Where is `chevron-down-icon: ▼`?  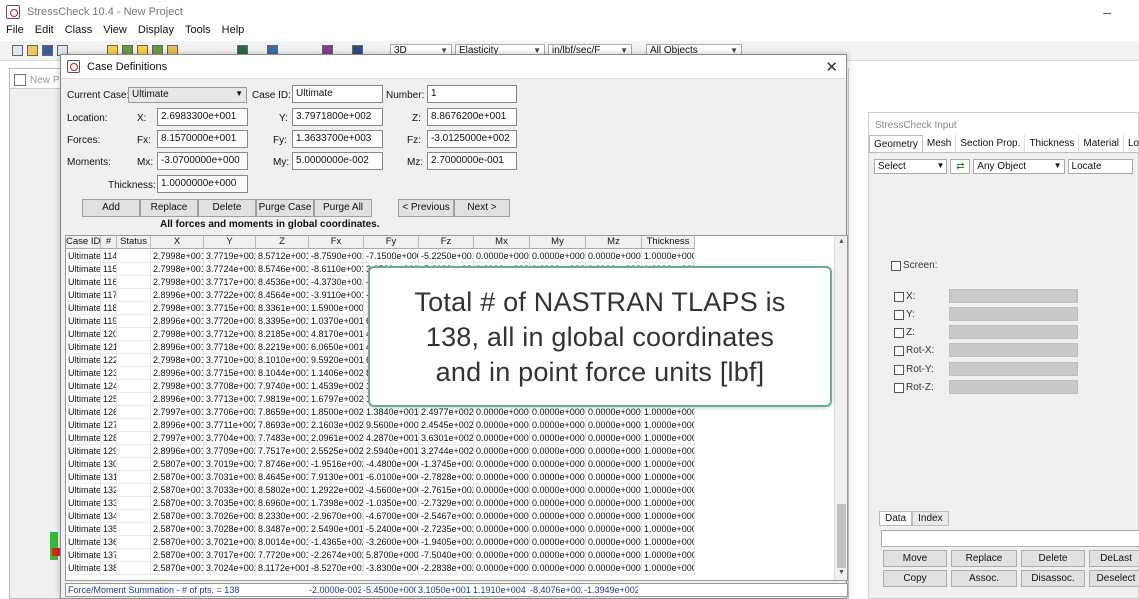
chevron-down-icon: ▼ is located at coordinates (940, 165).